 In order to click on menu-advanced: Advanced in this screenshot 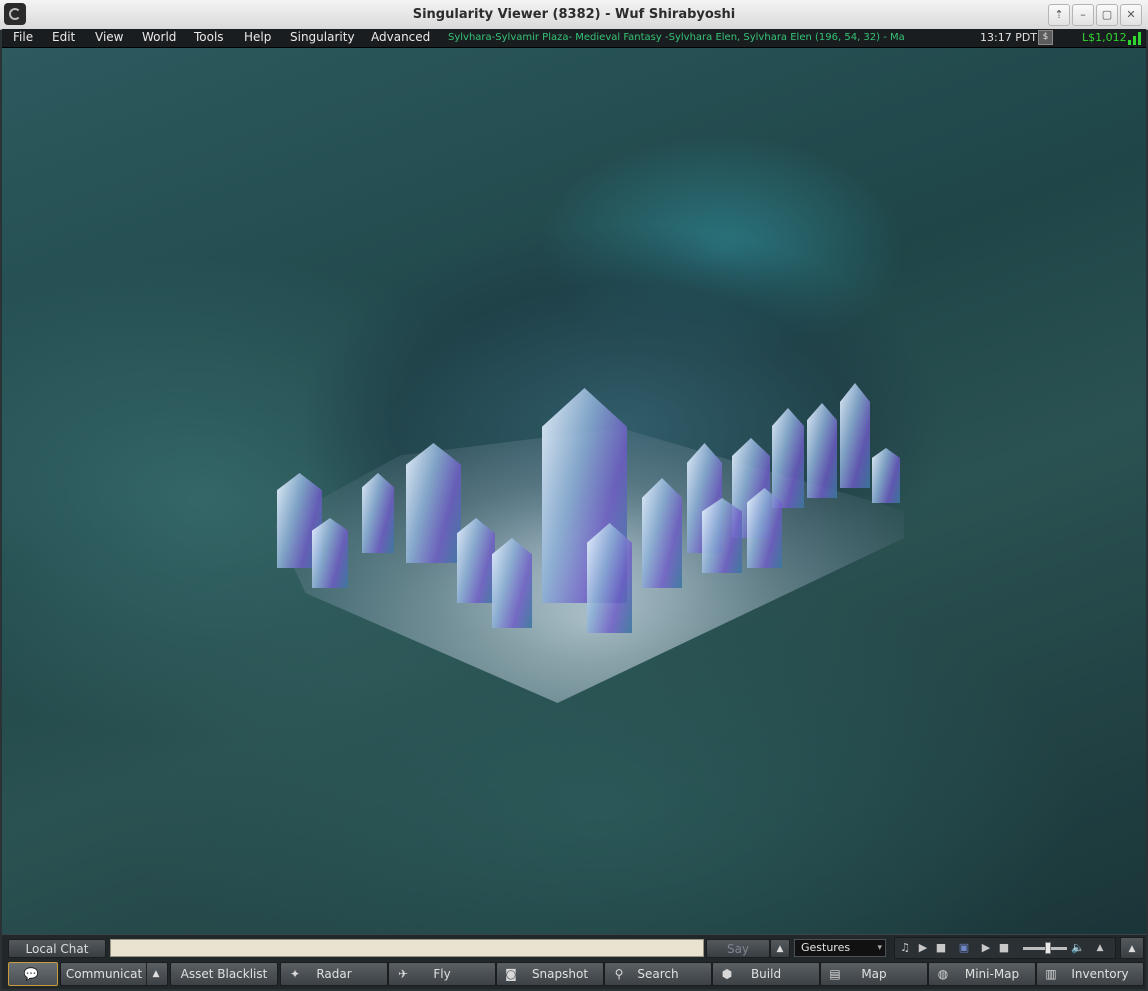, I will do `click(400, 37)`.